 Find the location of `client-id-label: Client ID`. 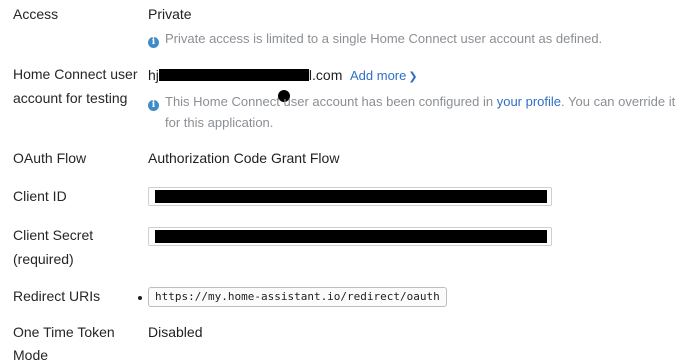

client-id-label: Client ID is located at coordinates (40, 196).